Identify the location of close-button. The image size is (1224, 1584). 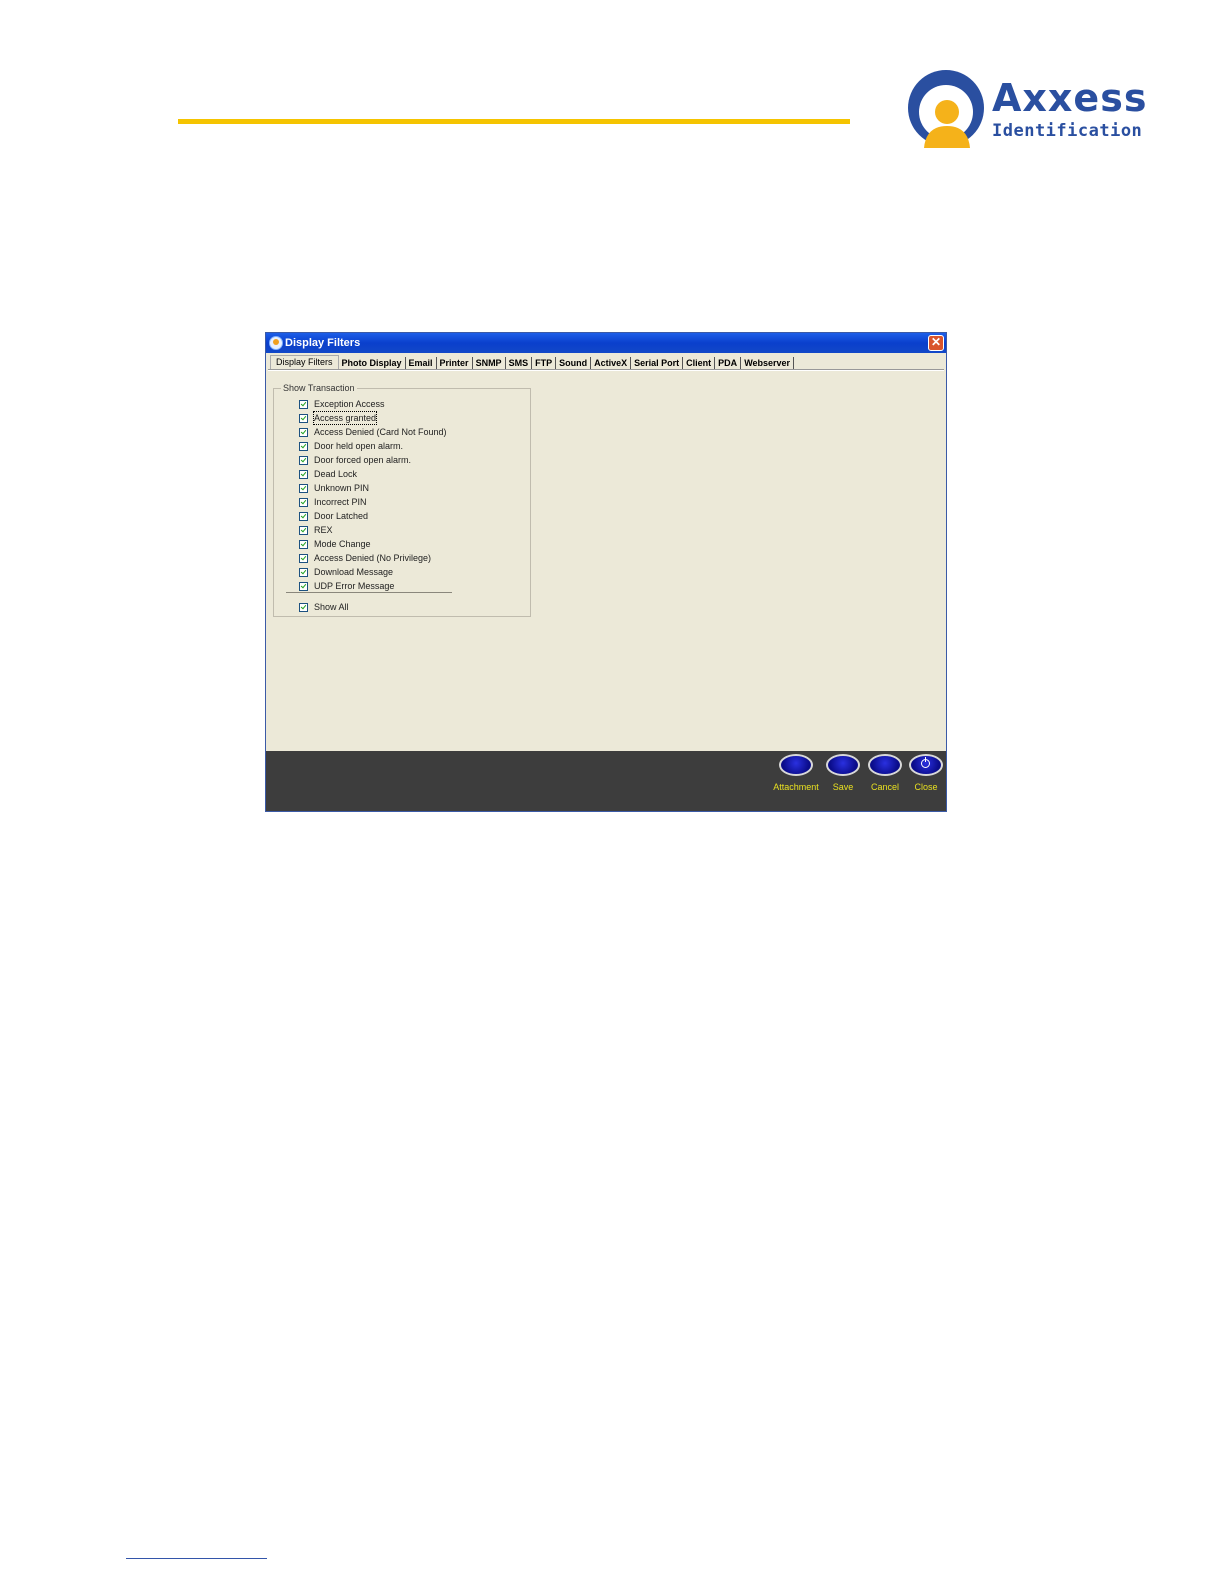
(926, 765).